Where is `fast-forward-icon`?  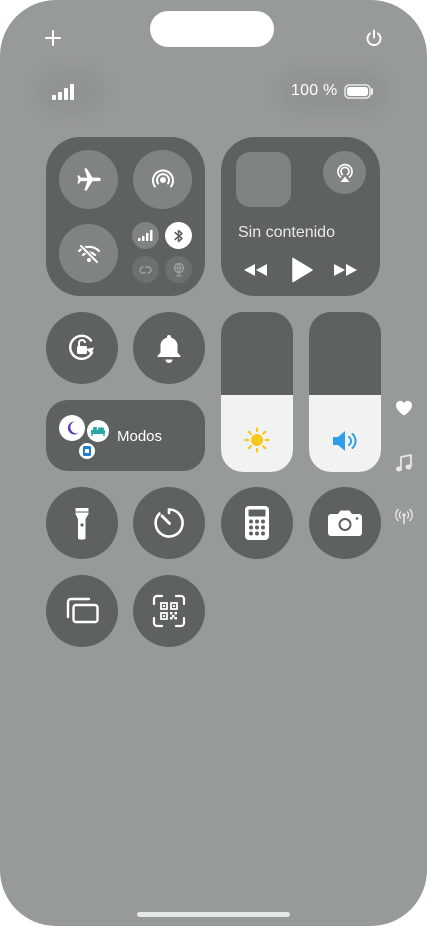
fast-forward-icon is located at coordinates (346, 270).